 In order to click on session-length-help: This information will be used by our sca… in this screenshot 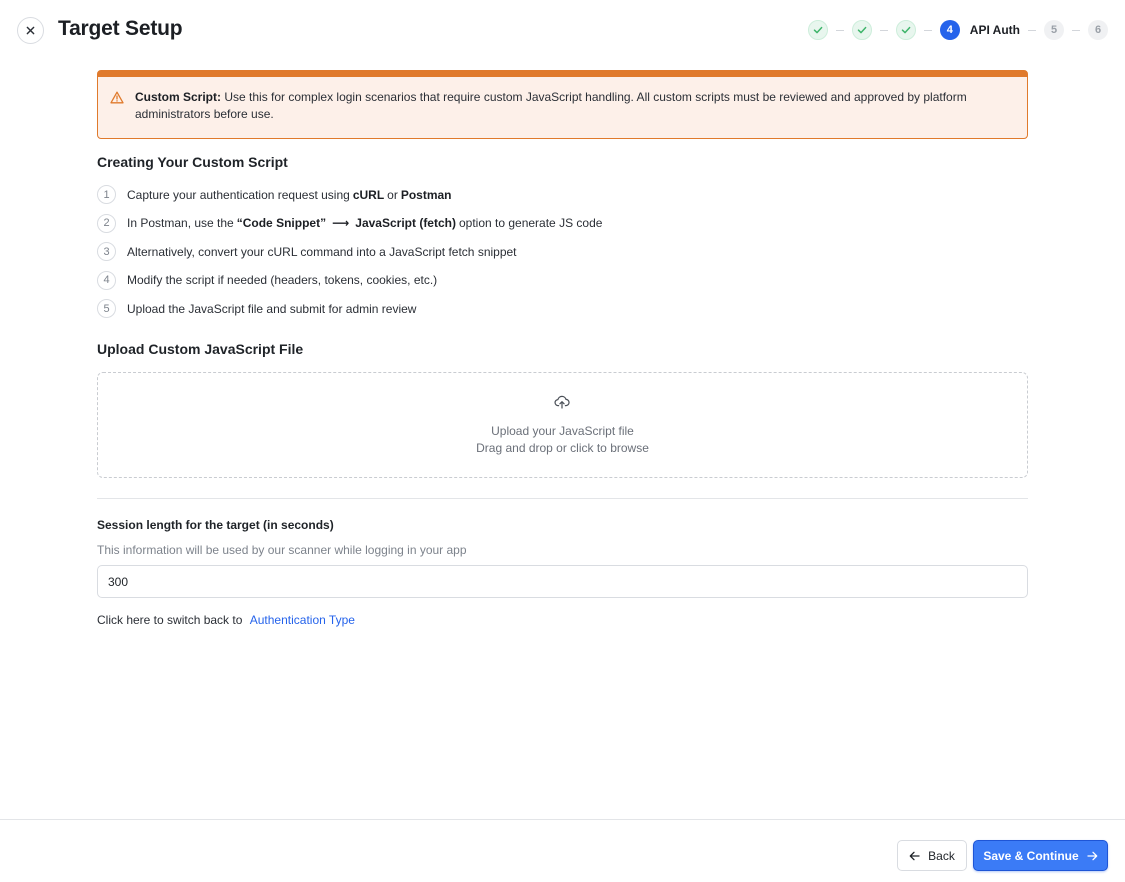, I will do `click(282, 550)`.